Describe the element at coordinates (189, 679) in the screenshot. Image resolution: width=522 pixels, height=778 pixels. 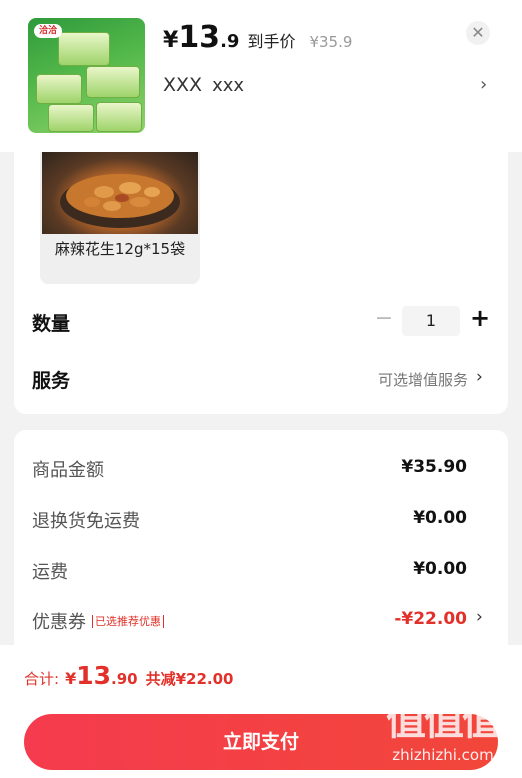
I see `total-savings: 共减¥22.00` at that location.